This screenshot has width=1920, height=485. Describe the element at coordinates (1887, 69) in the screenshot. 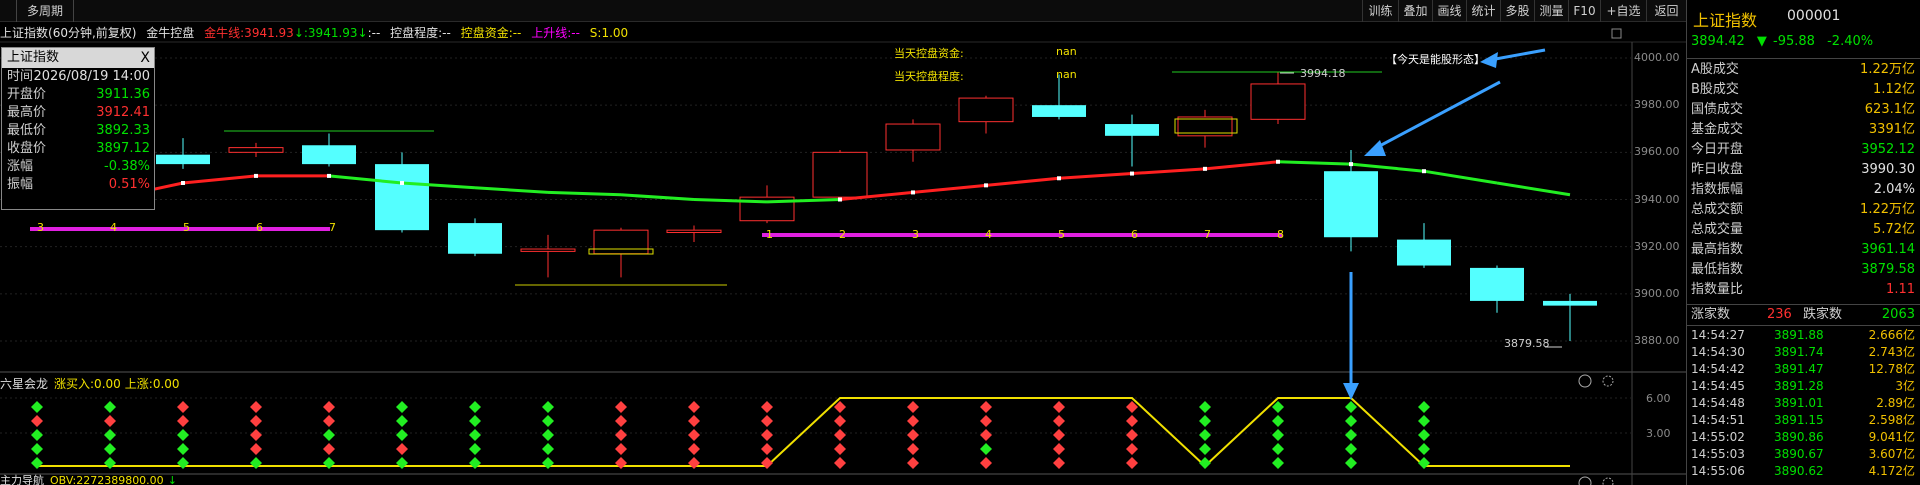

I see `stat-value: 1.22万亿` at that location.